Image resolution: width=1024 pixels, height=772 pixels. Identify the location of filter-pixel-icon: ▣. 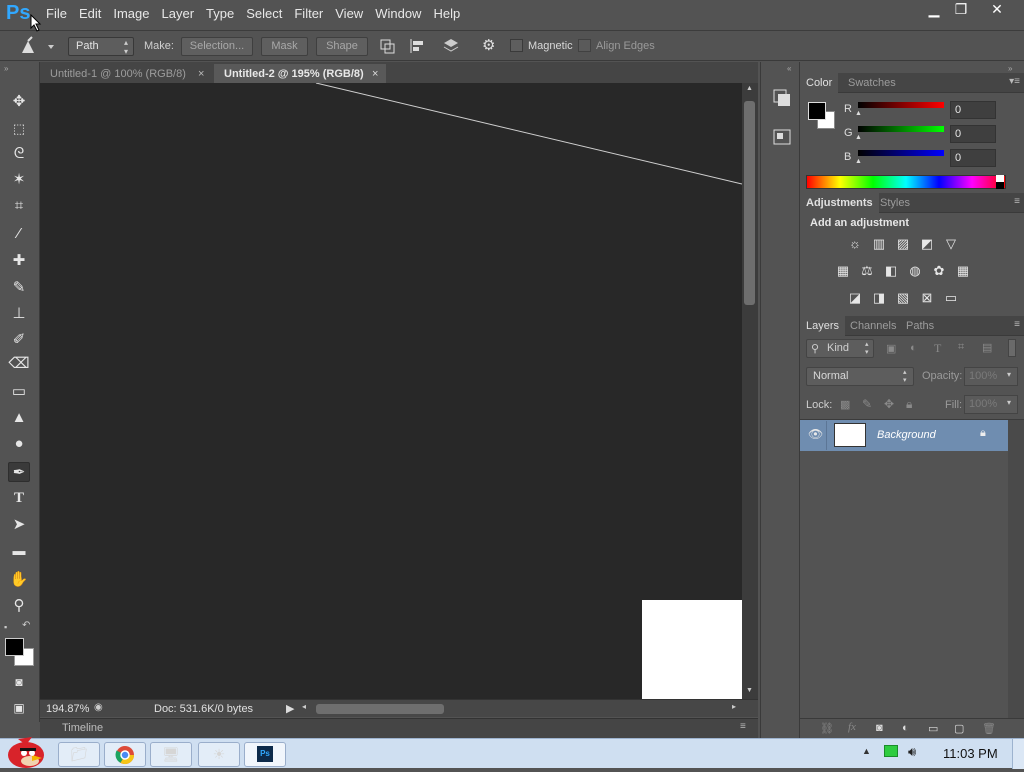
(891, 348).